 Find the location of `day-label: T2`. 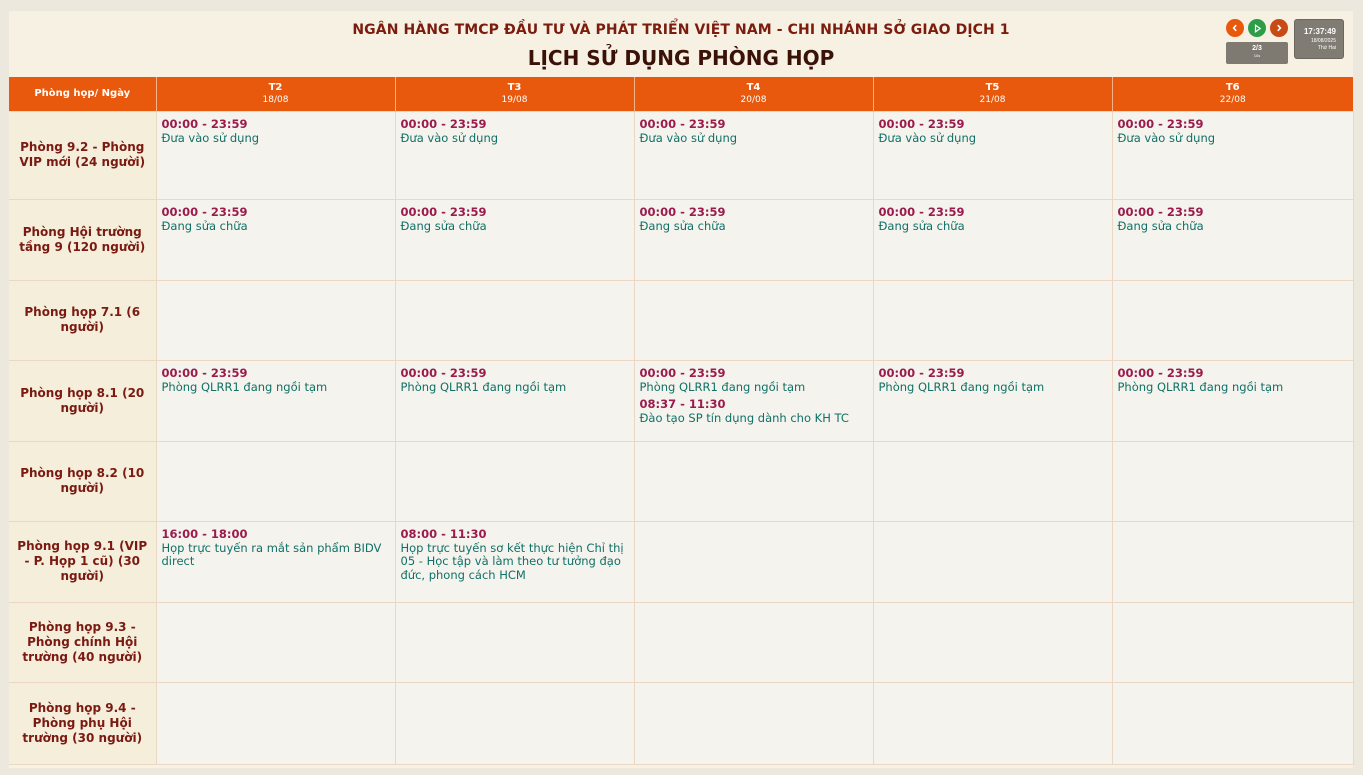

day-label: T2 is located at coordinates (275, 87).